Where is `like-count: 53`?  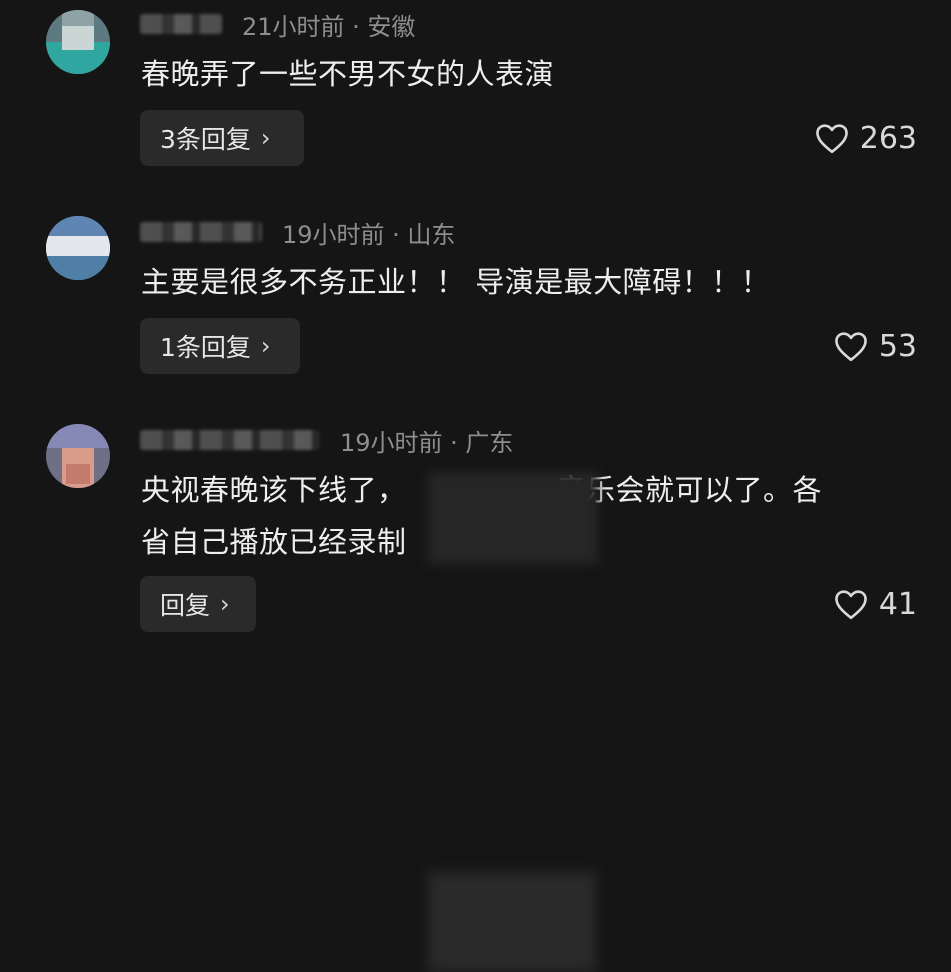 like-count: 53 is located at coordinates (897, 346).